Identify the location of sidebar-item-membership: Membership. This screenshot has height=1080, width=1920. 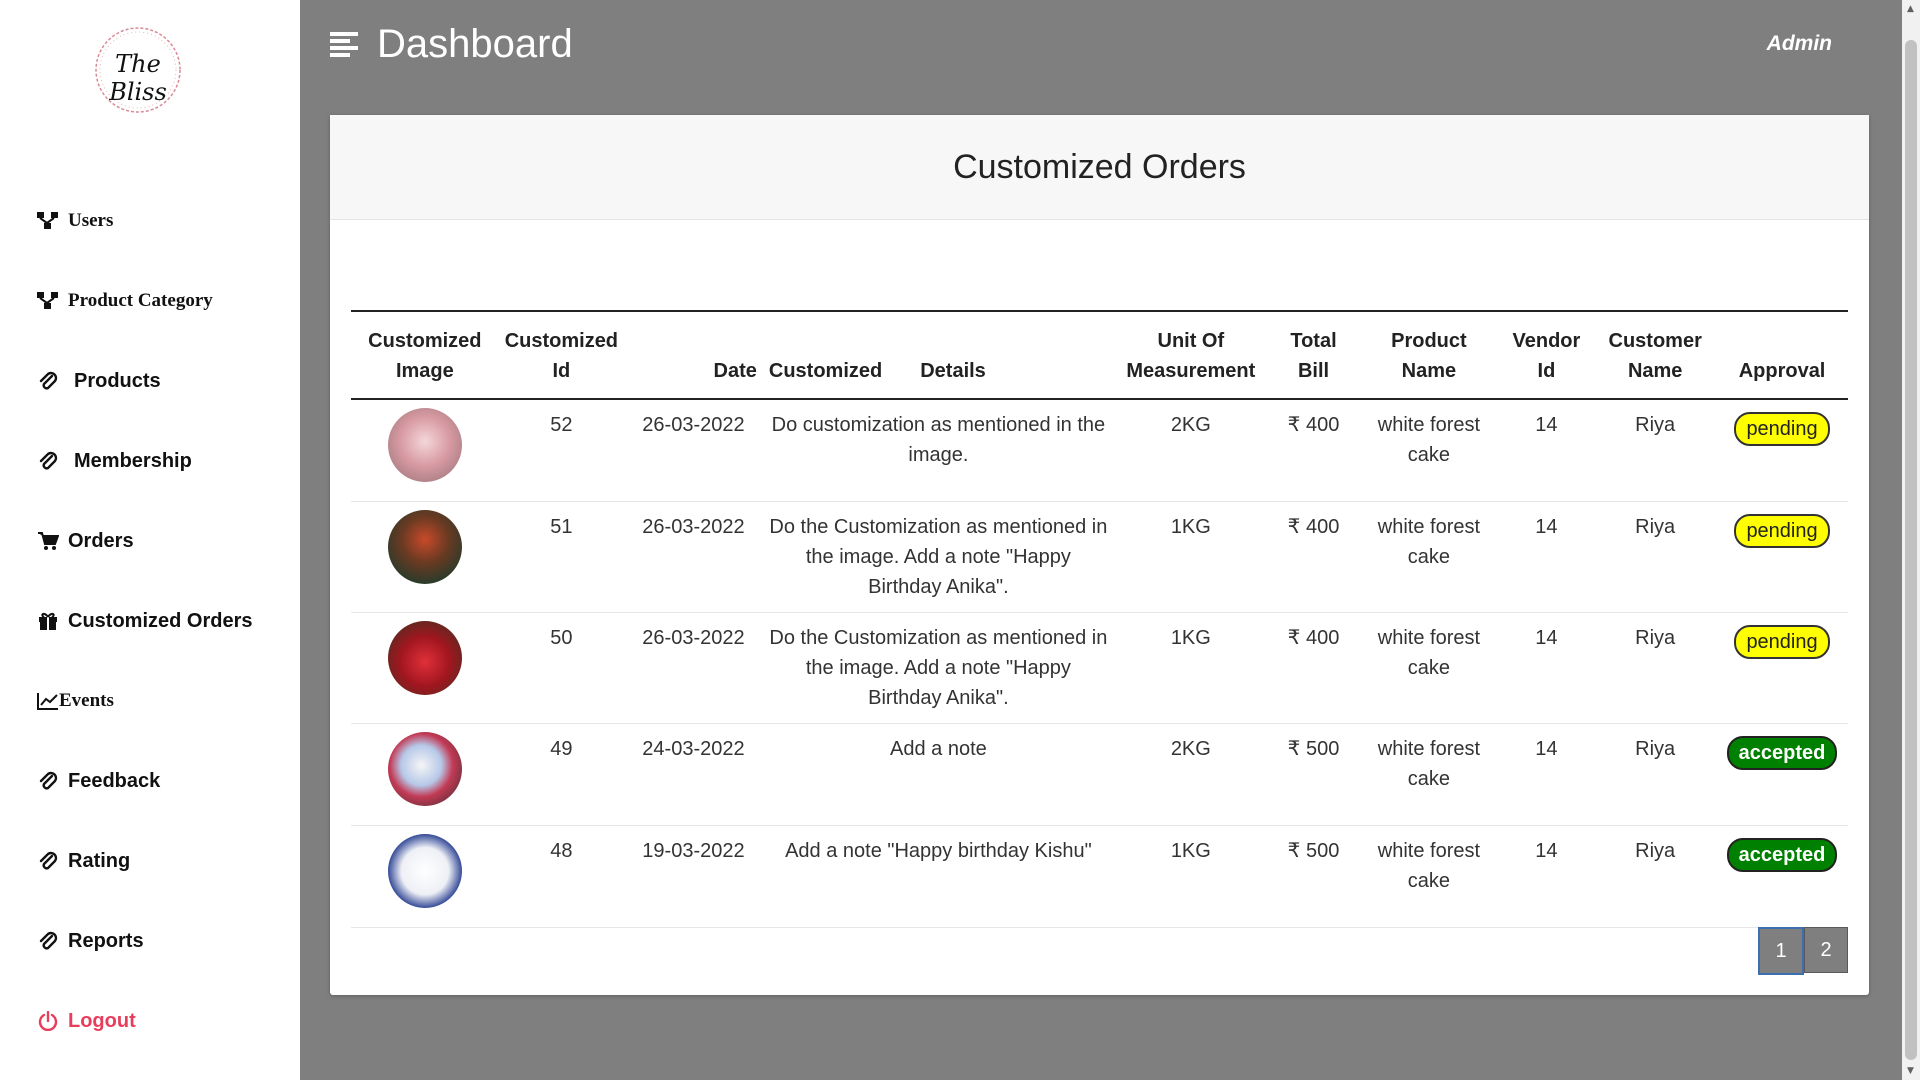
(114, 461).